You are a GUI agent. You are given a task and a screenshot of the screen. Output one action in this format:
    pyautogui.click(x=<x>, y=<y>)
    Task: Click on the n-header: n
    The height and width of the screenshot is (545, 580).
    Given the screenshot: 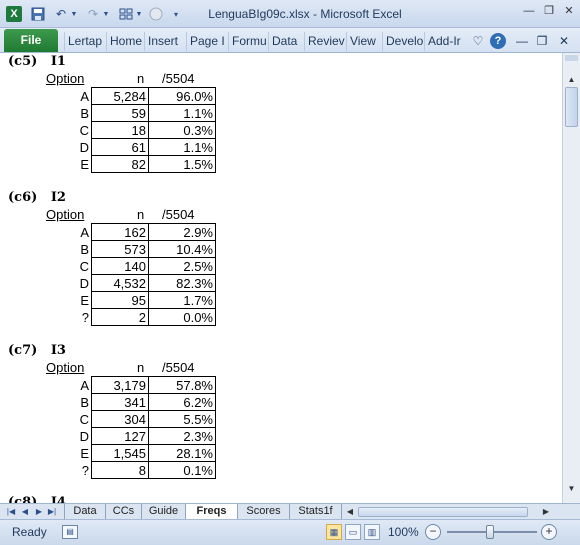 What is the action you would take?
    pyautogui.click(x=141, y=367)
    